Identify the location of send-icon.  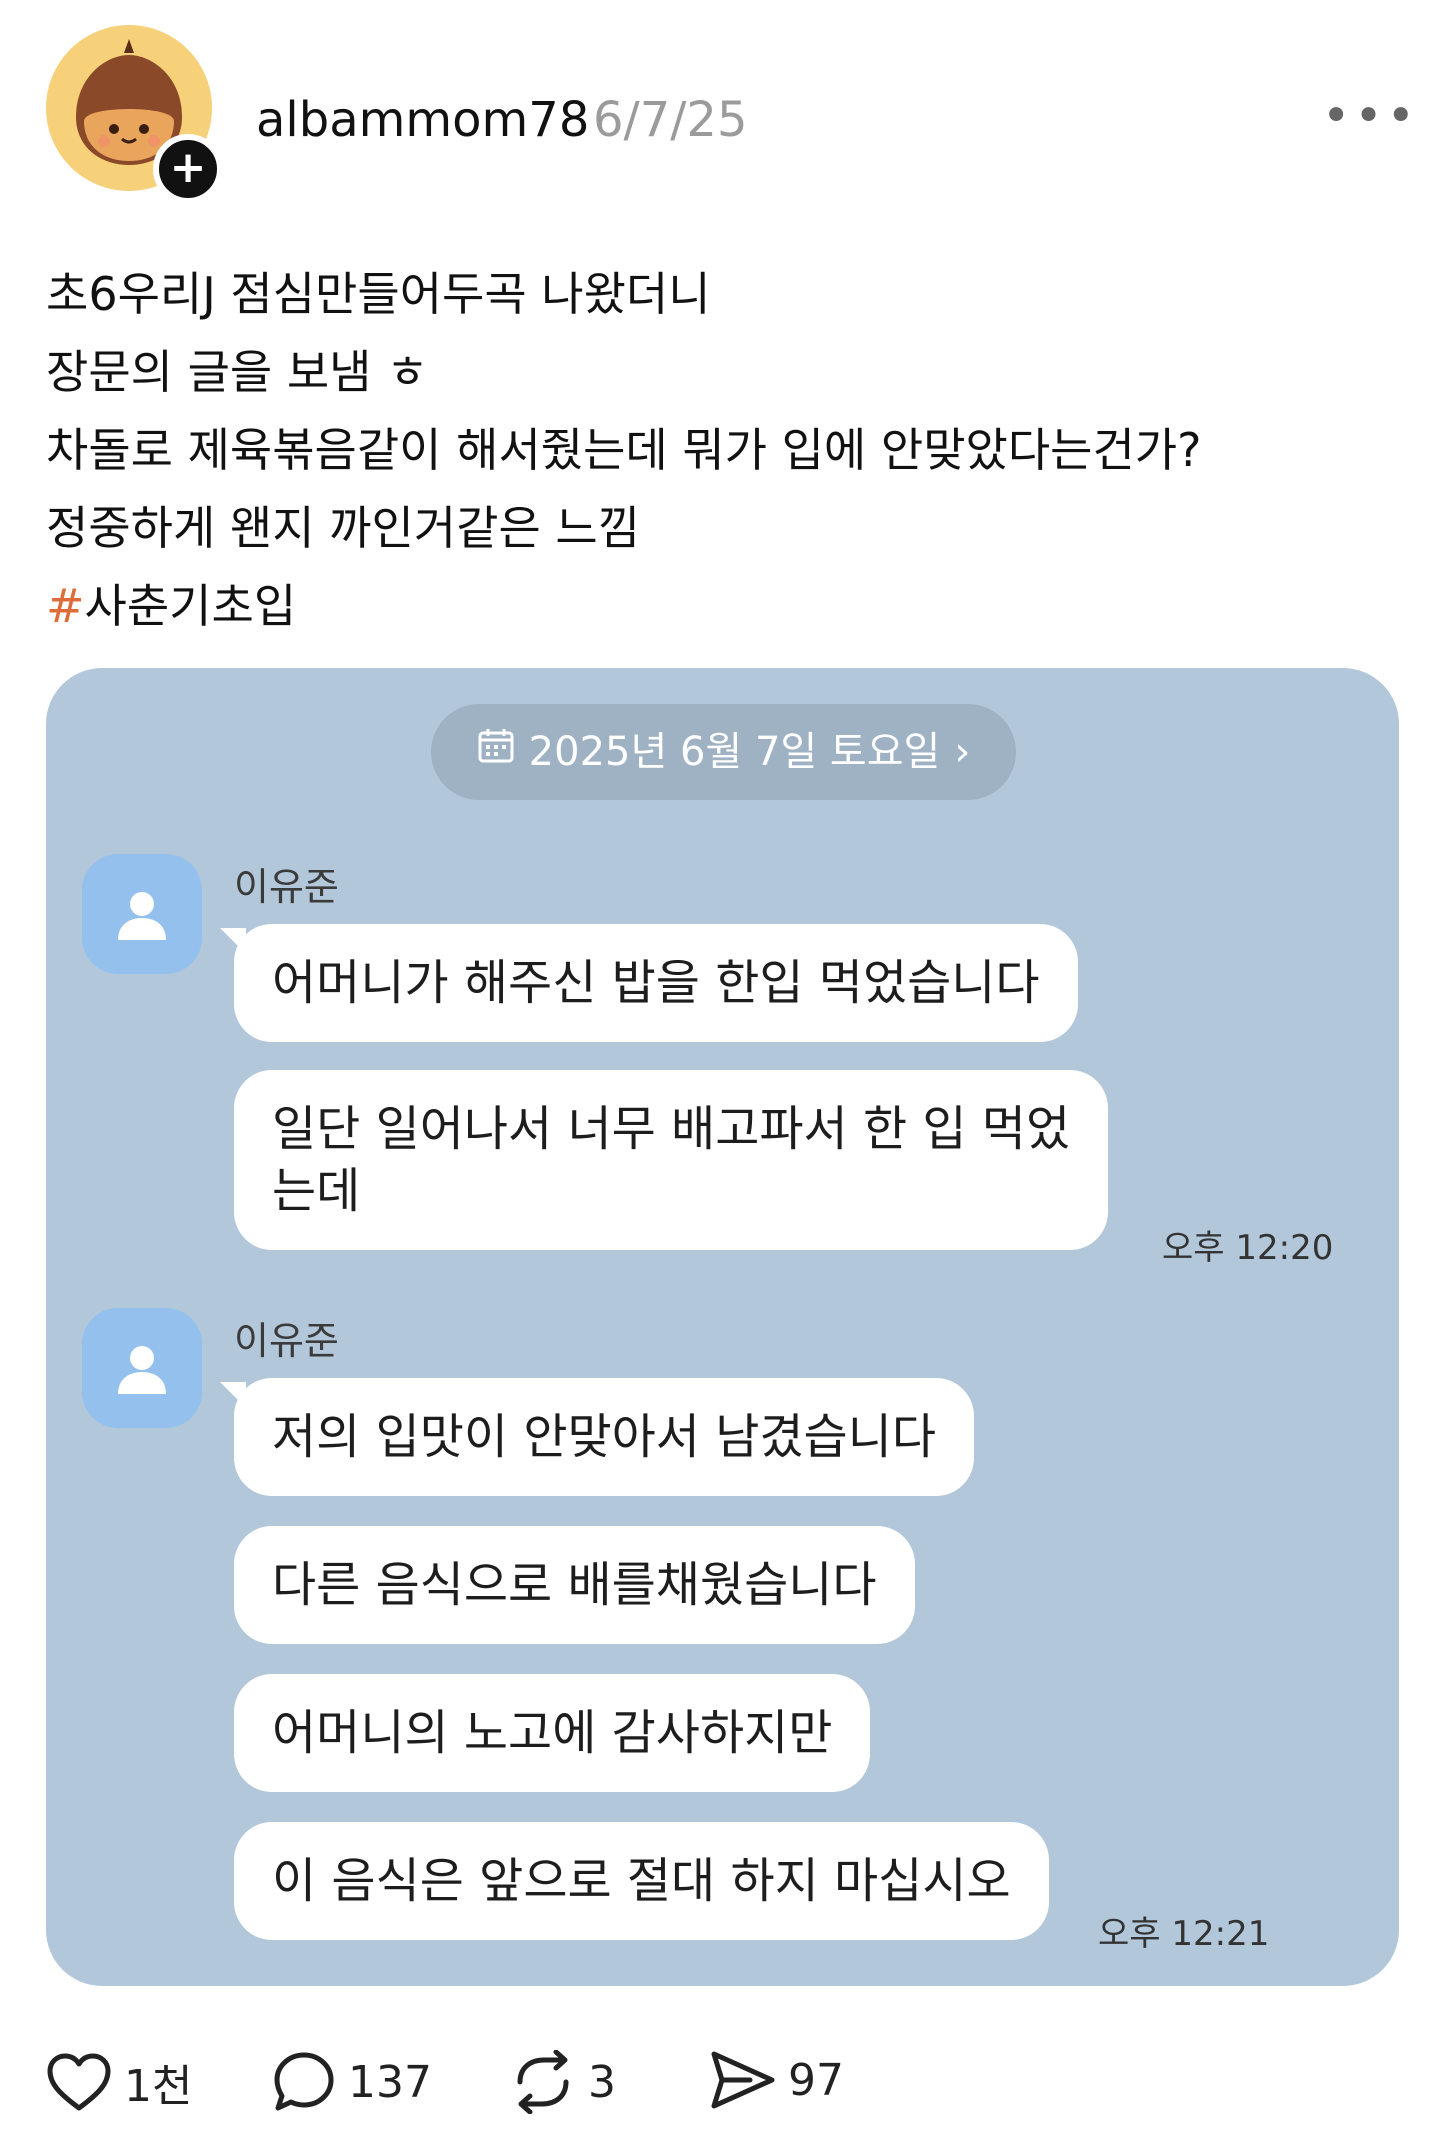
(743, 2080).